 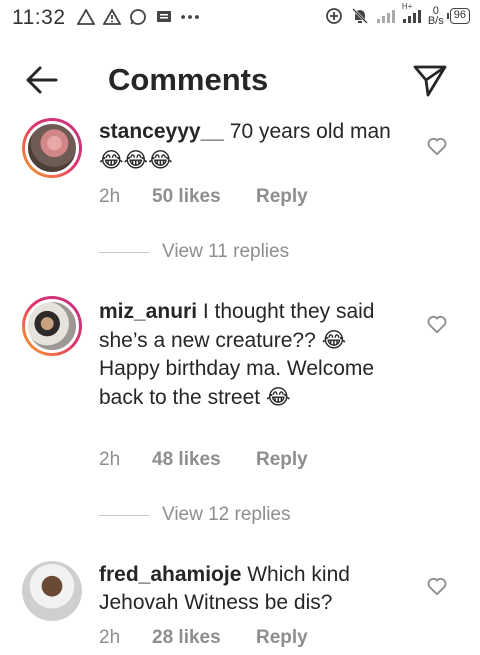 I want to click on whatsapp-icon, so click(x=138, y=17).